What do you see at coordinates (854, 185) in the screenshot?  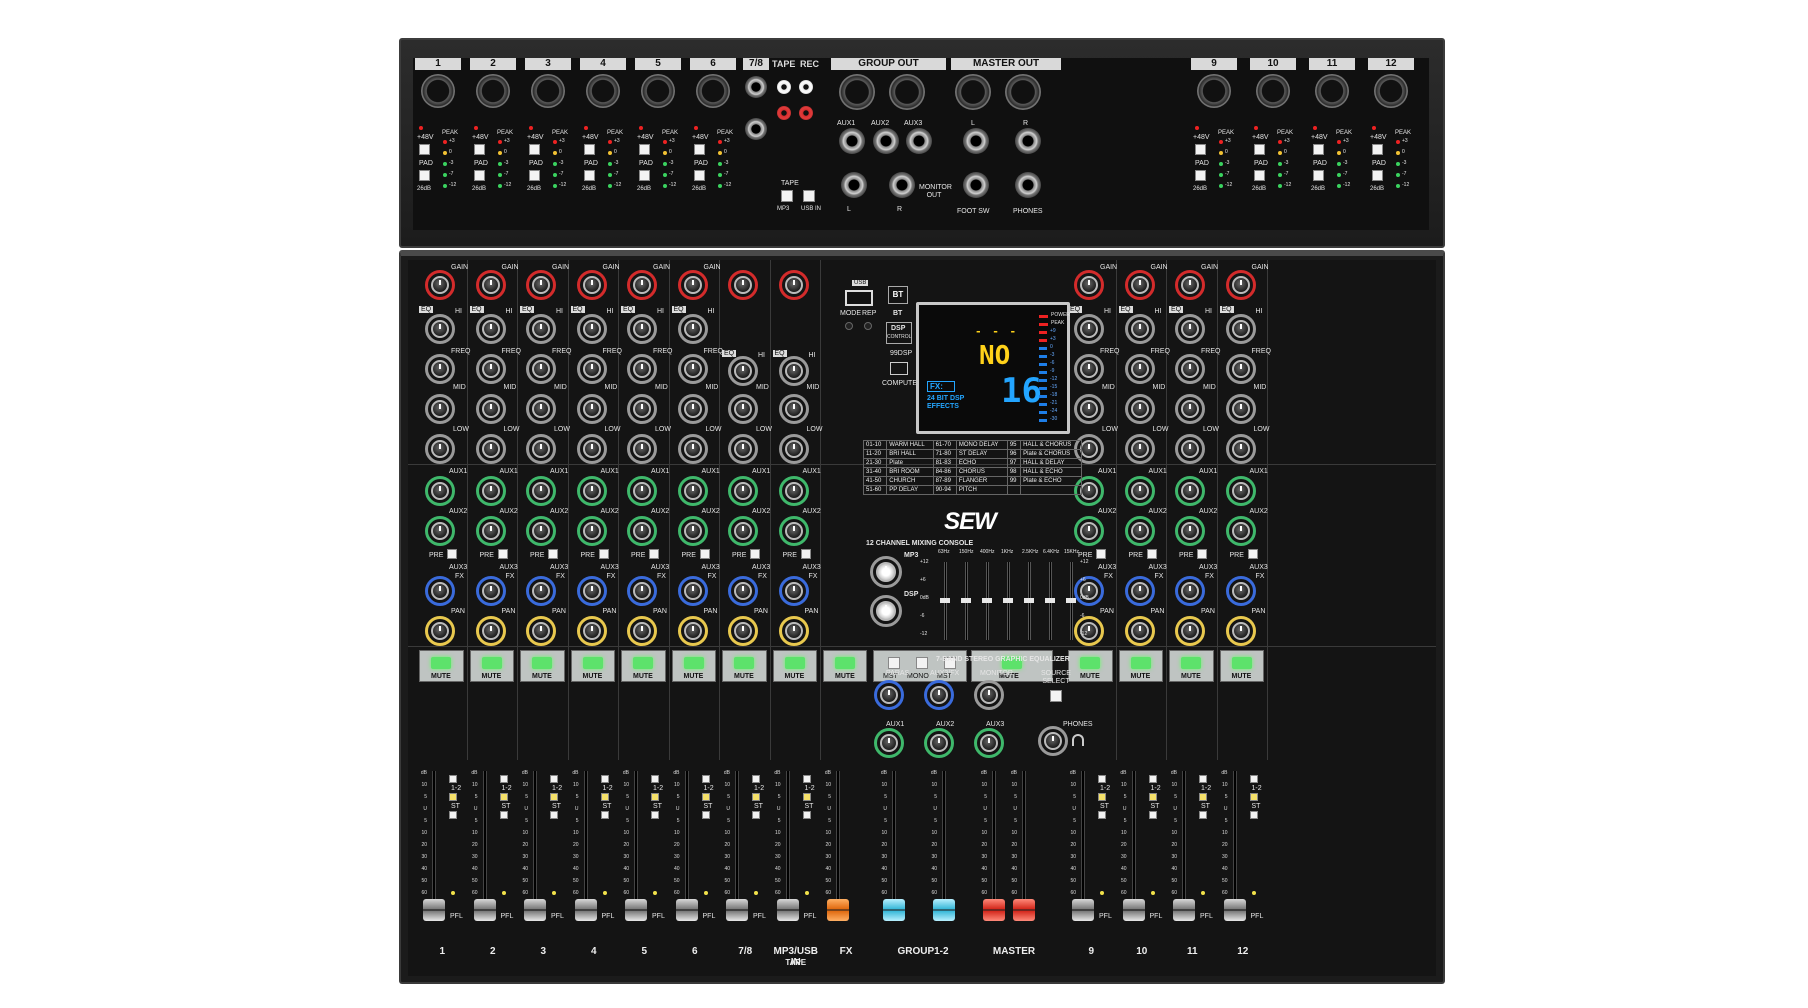 I see `monitor-out-left-jack` at bounding box center [854, 185].